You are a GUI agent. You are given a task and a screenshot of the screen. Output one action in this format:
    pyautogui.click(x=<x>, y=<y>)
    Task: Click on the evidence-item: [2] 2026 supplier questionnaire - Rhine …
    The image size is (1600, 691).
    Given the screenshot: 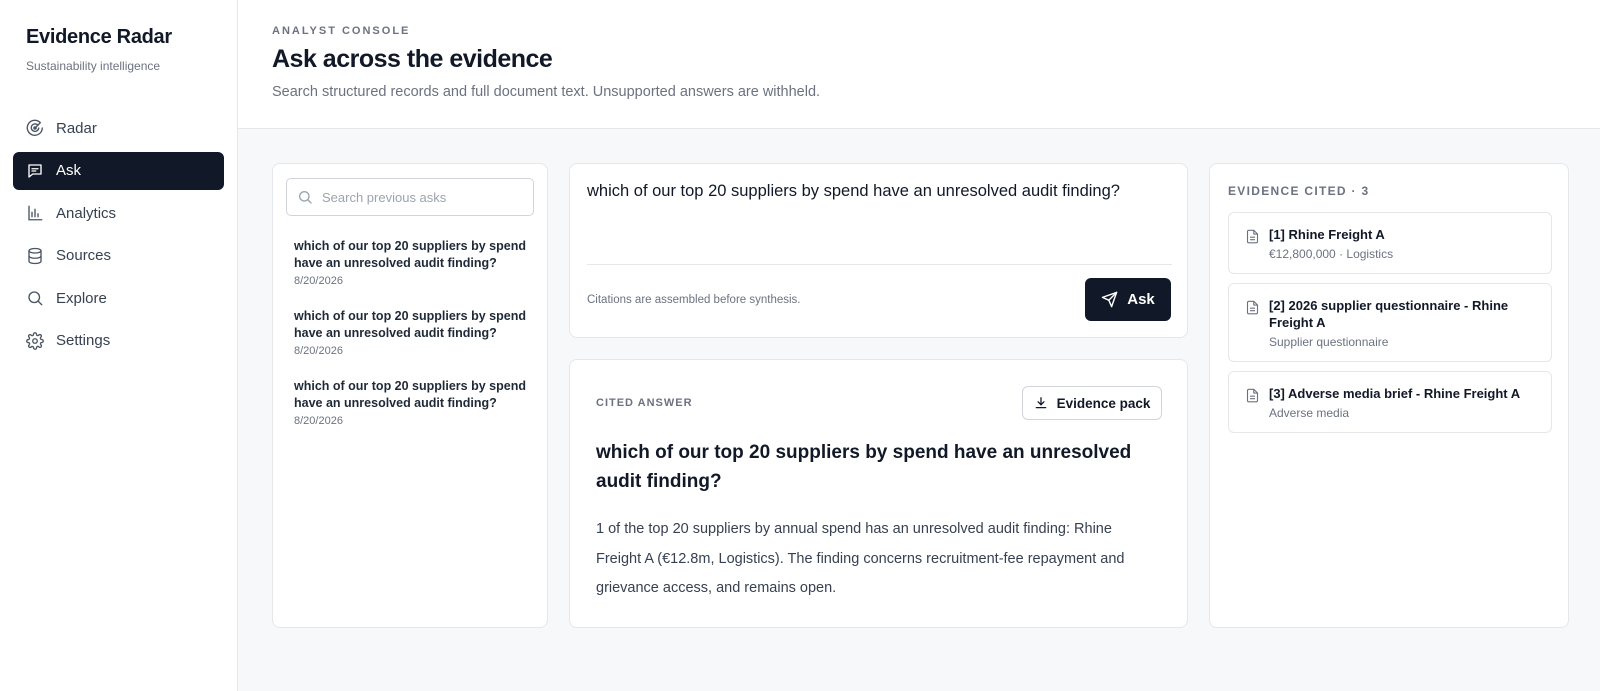 What is the action you would take?
    pyautogui.click(x=1390, y=322)
    